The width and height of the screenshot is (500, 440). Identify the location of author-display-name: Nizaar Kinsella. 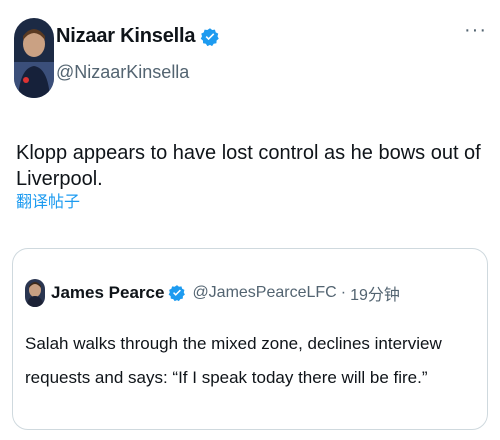
(125, 36).